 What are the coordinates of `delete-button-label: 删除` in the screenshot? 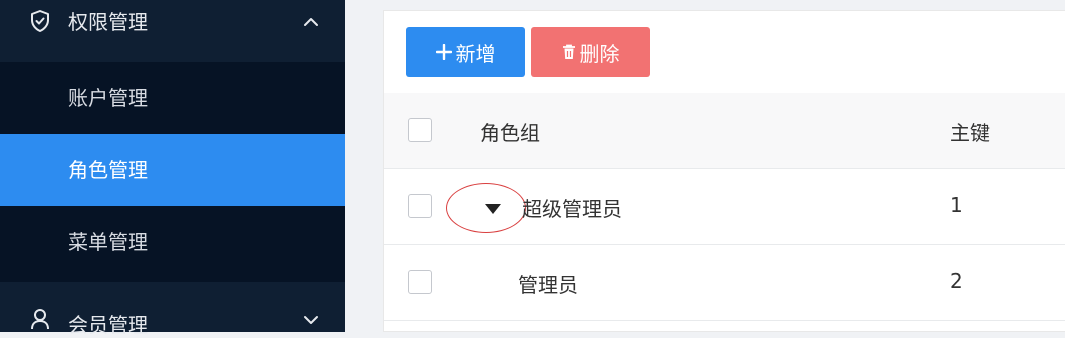 It's located at (599, 53).